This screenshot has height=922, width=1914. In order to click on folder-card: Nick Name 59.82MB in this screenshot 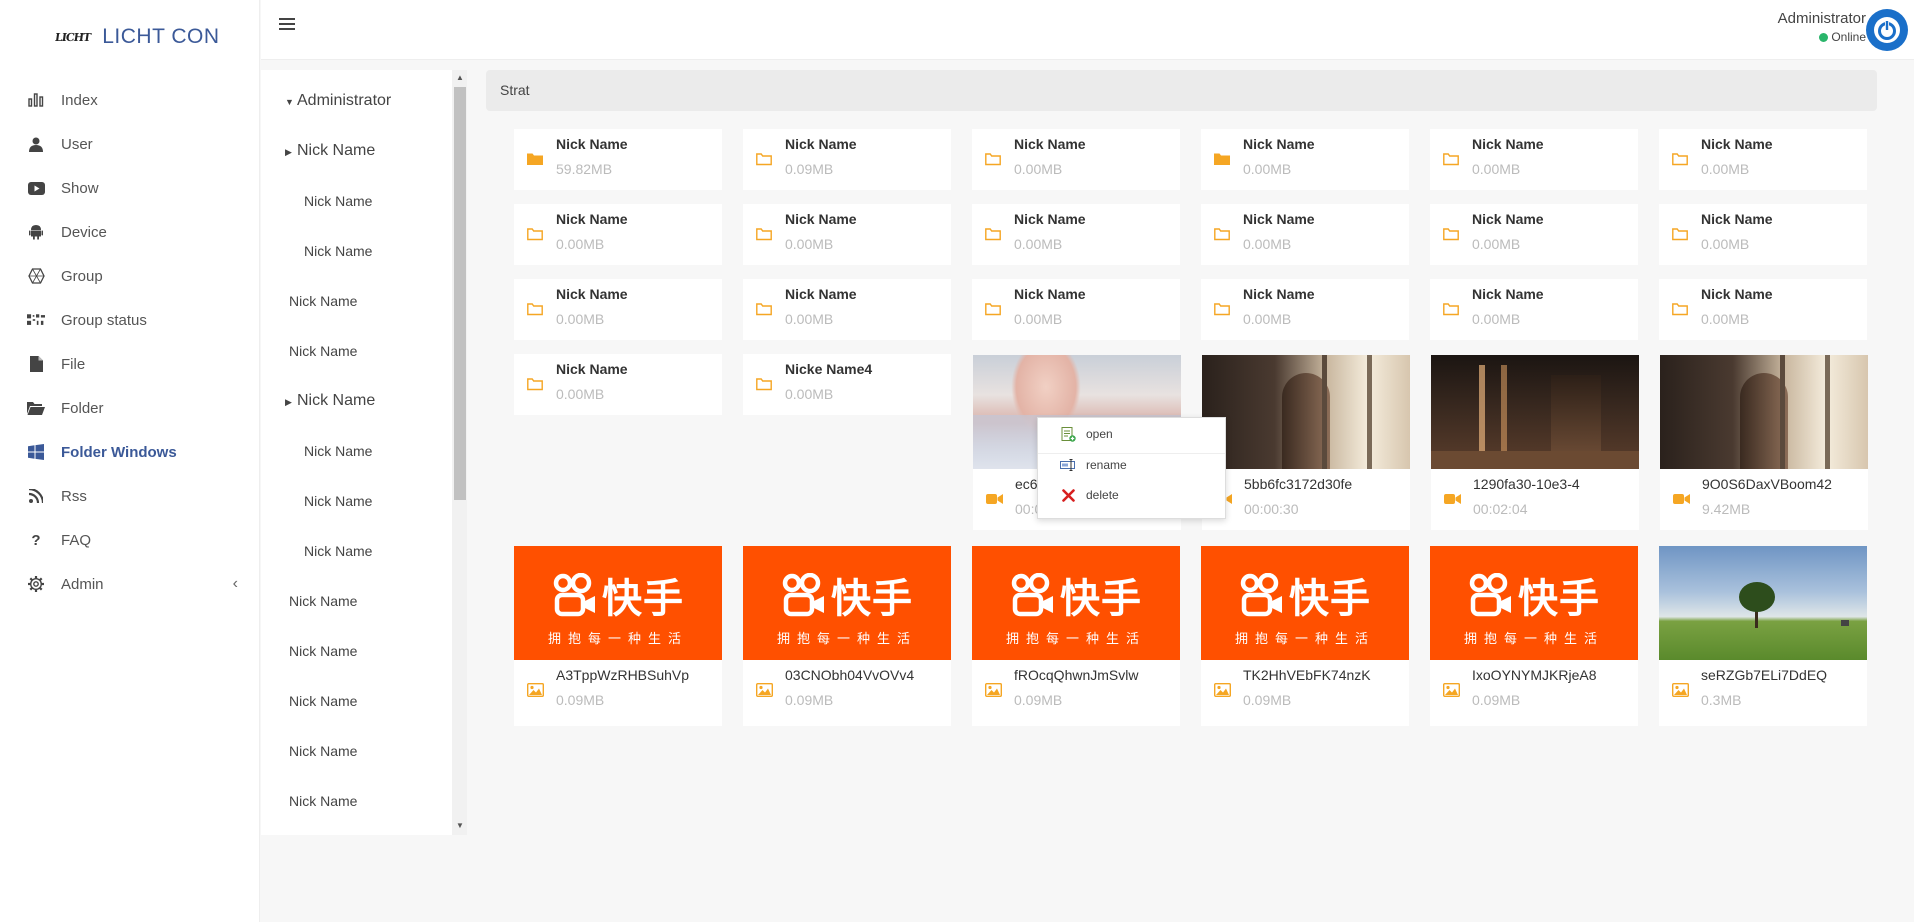, I will do `click(618, 159)`.